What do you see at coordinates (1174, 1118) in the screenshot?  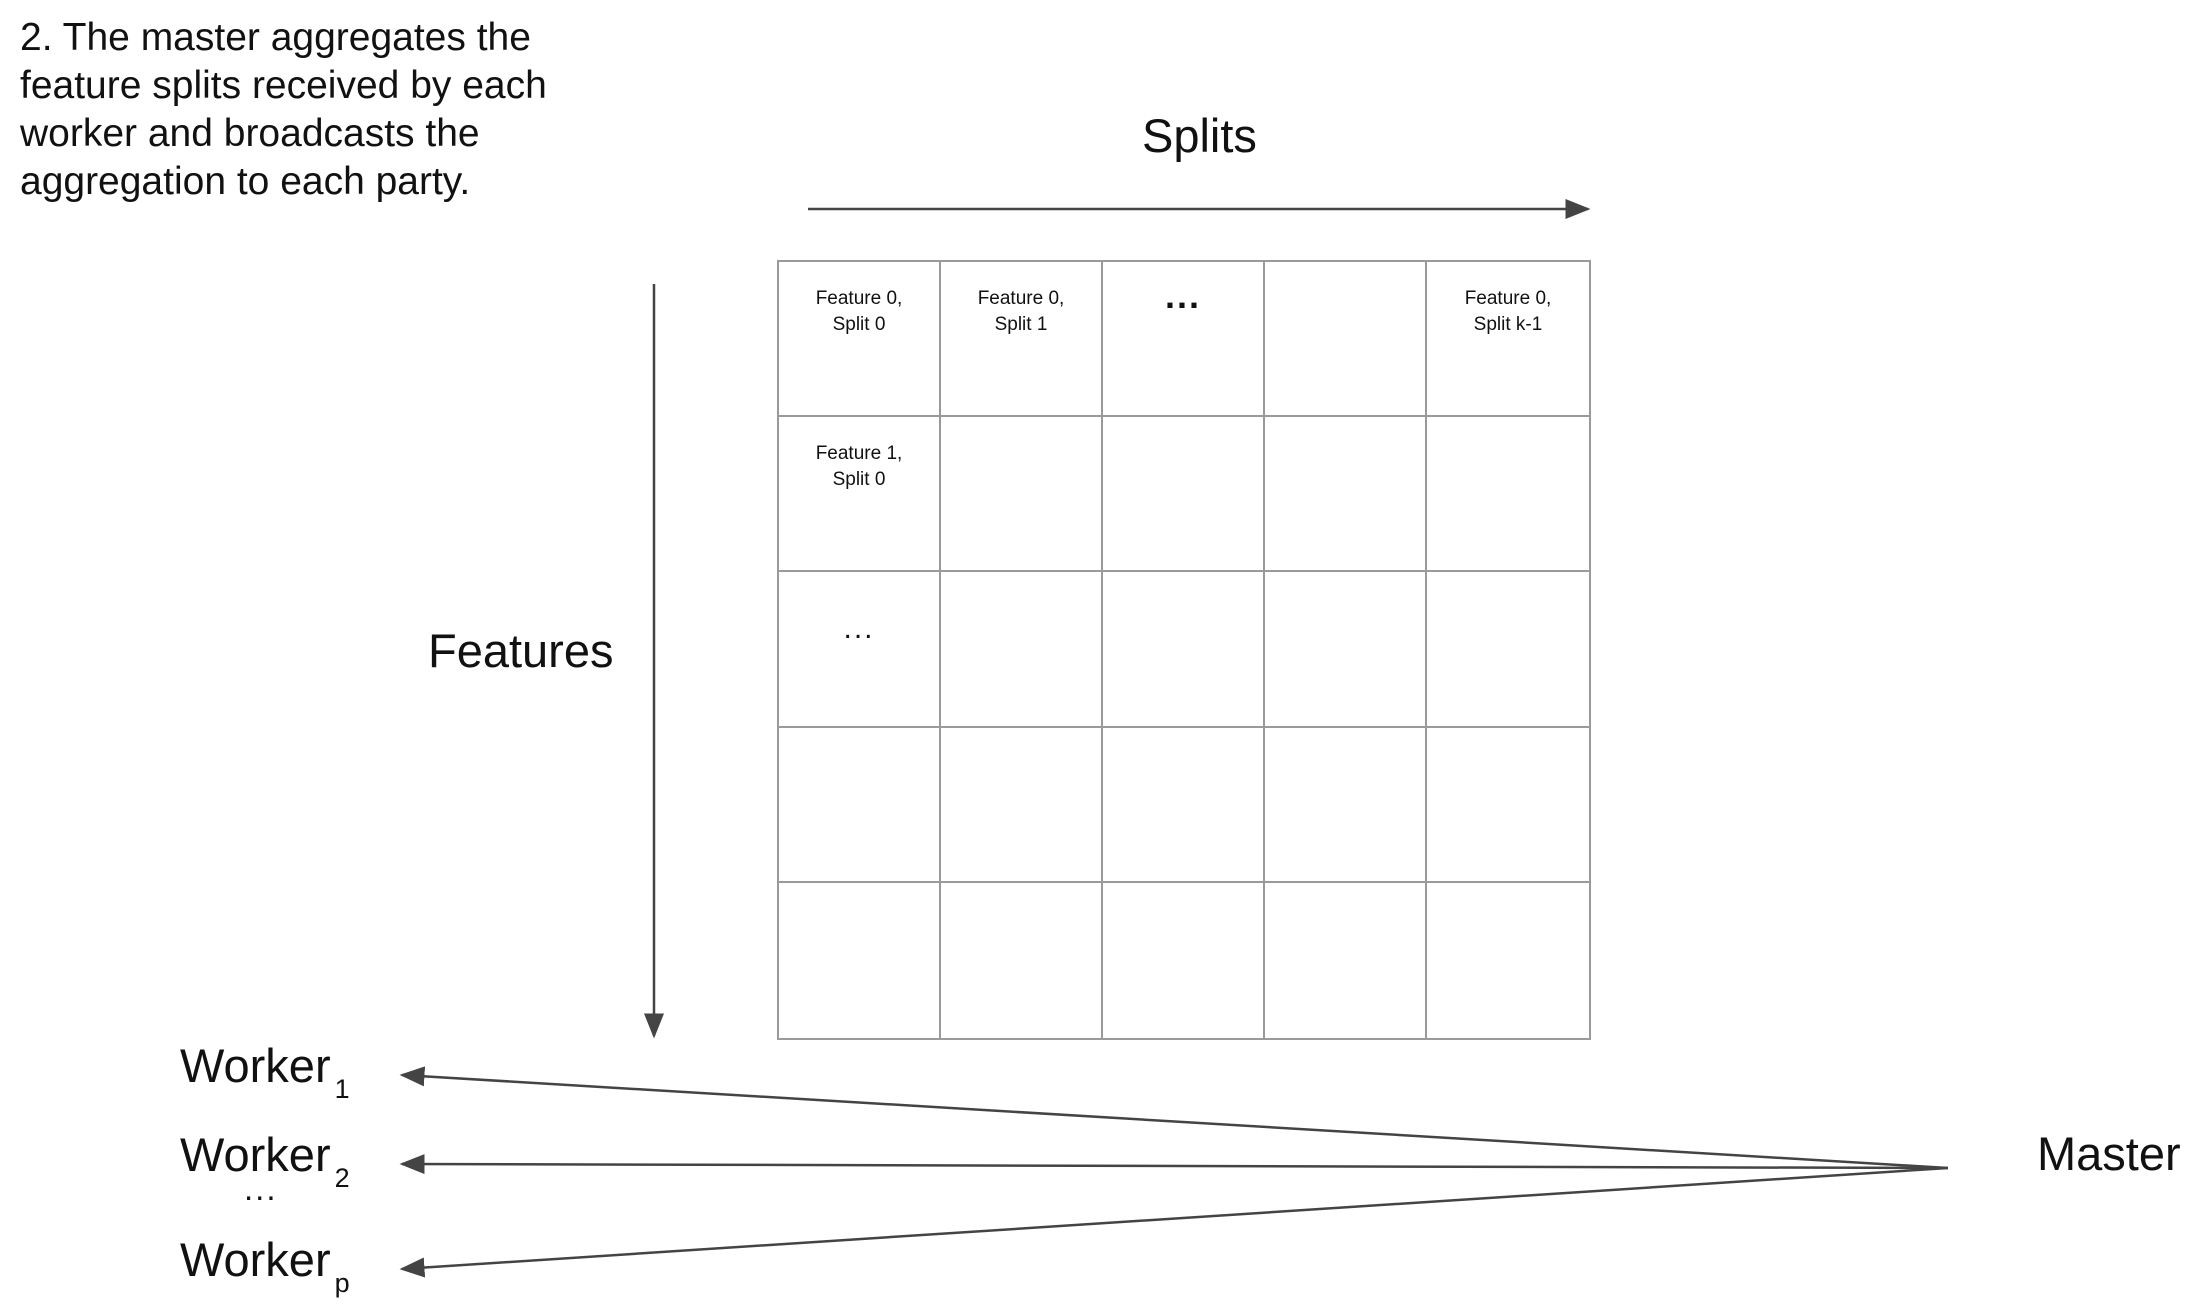 I see `master-to-worker-1-arrow` at bounding box center [1174, 1118].